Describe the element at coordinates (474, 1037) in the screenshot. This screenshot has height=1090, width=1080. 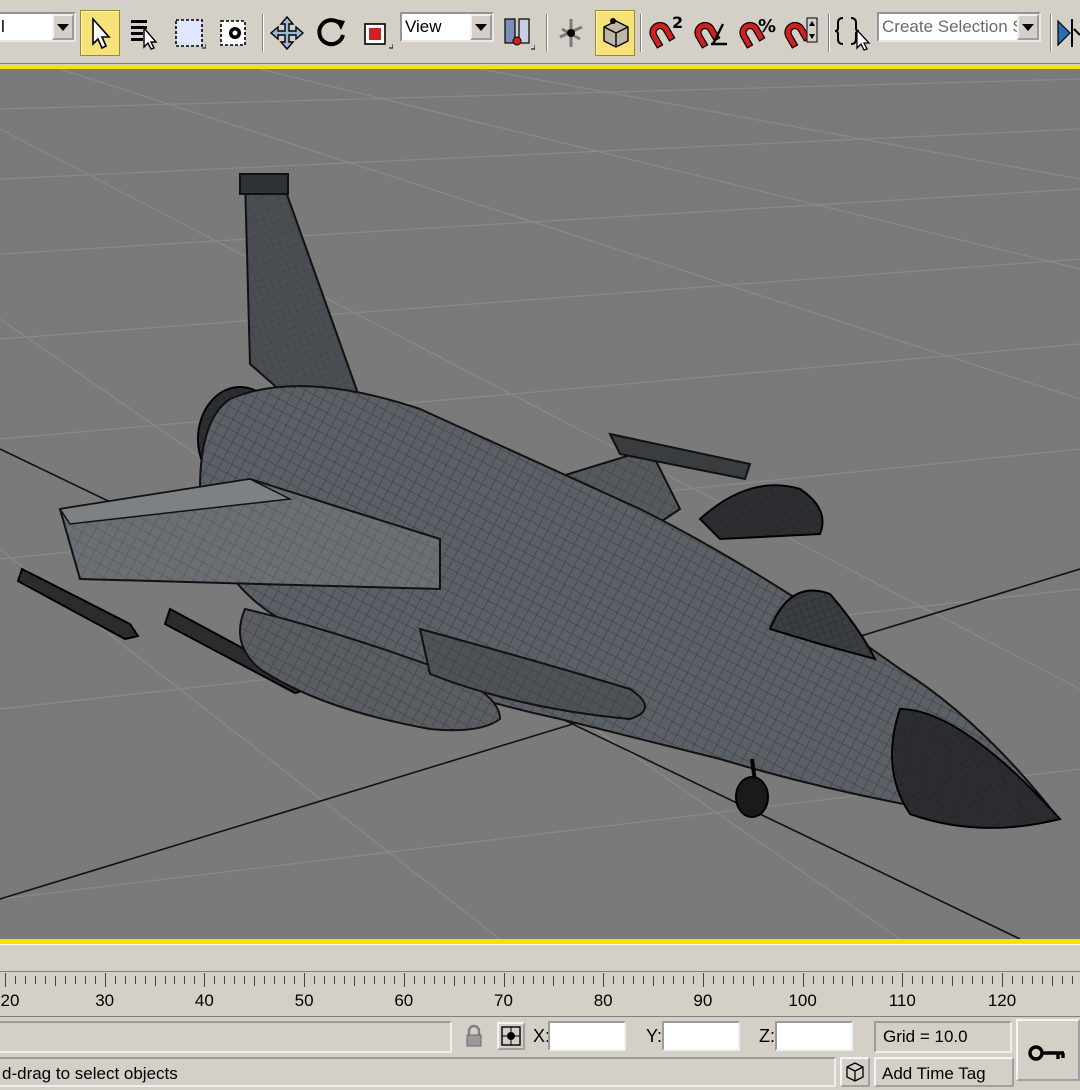
I see `selection-lock-toggle` at that location.